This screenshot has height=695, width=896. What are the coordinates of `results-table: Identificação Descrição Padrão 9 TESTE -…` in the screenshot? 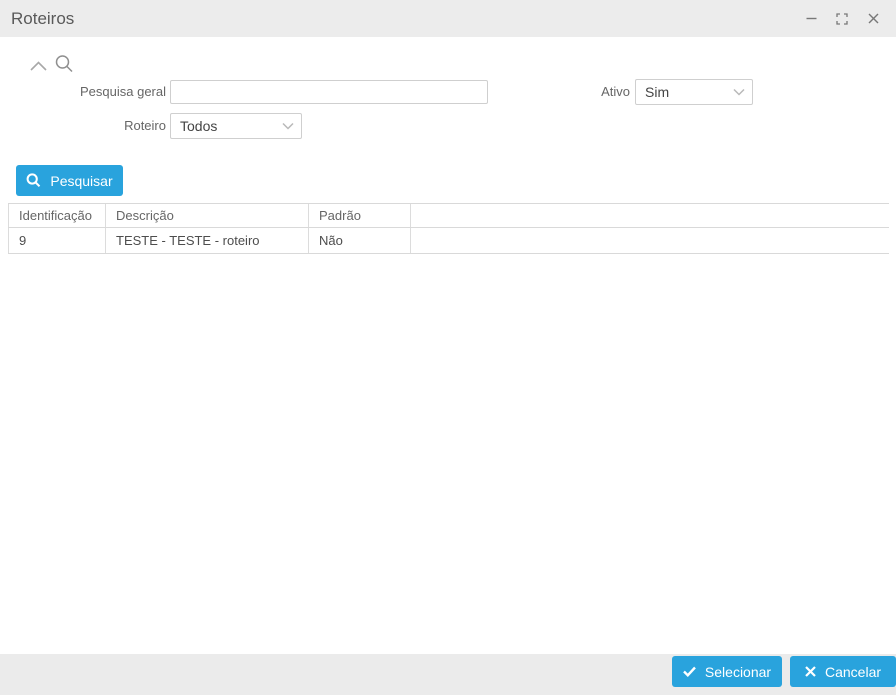 It's located at (448, 228).